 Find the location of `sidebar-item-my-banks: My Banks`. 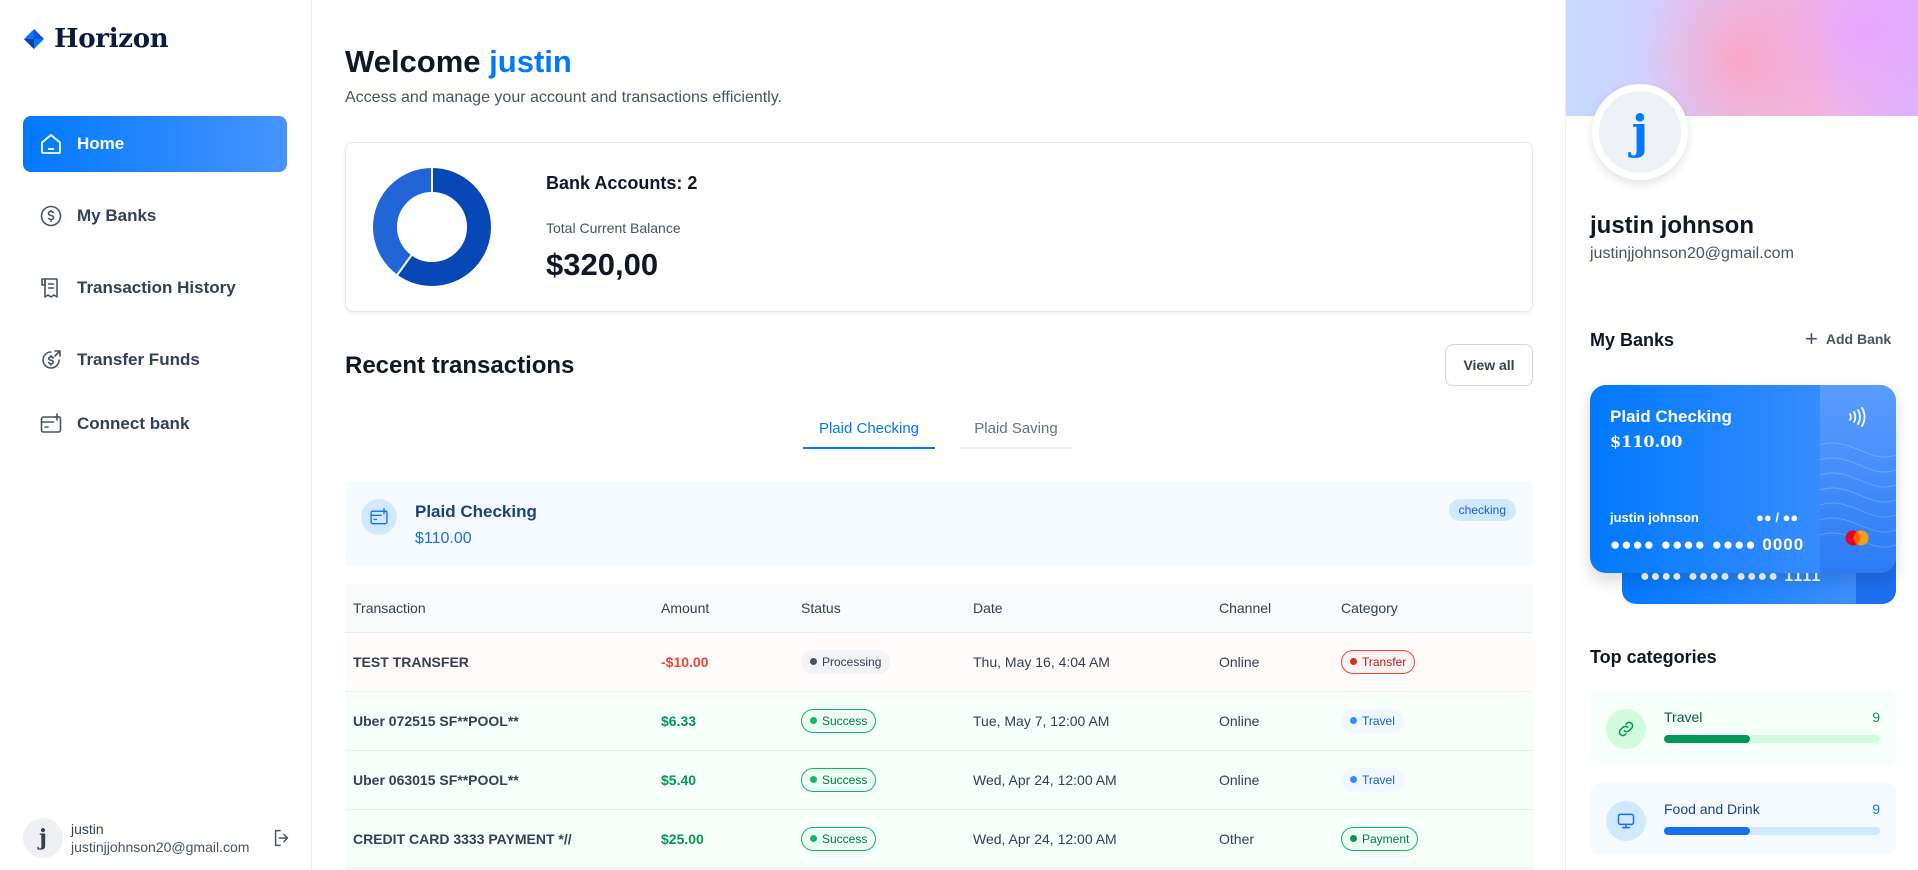

sidebar-item-my-banks: My Banks is located at coordinates (155, 216).